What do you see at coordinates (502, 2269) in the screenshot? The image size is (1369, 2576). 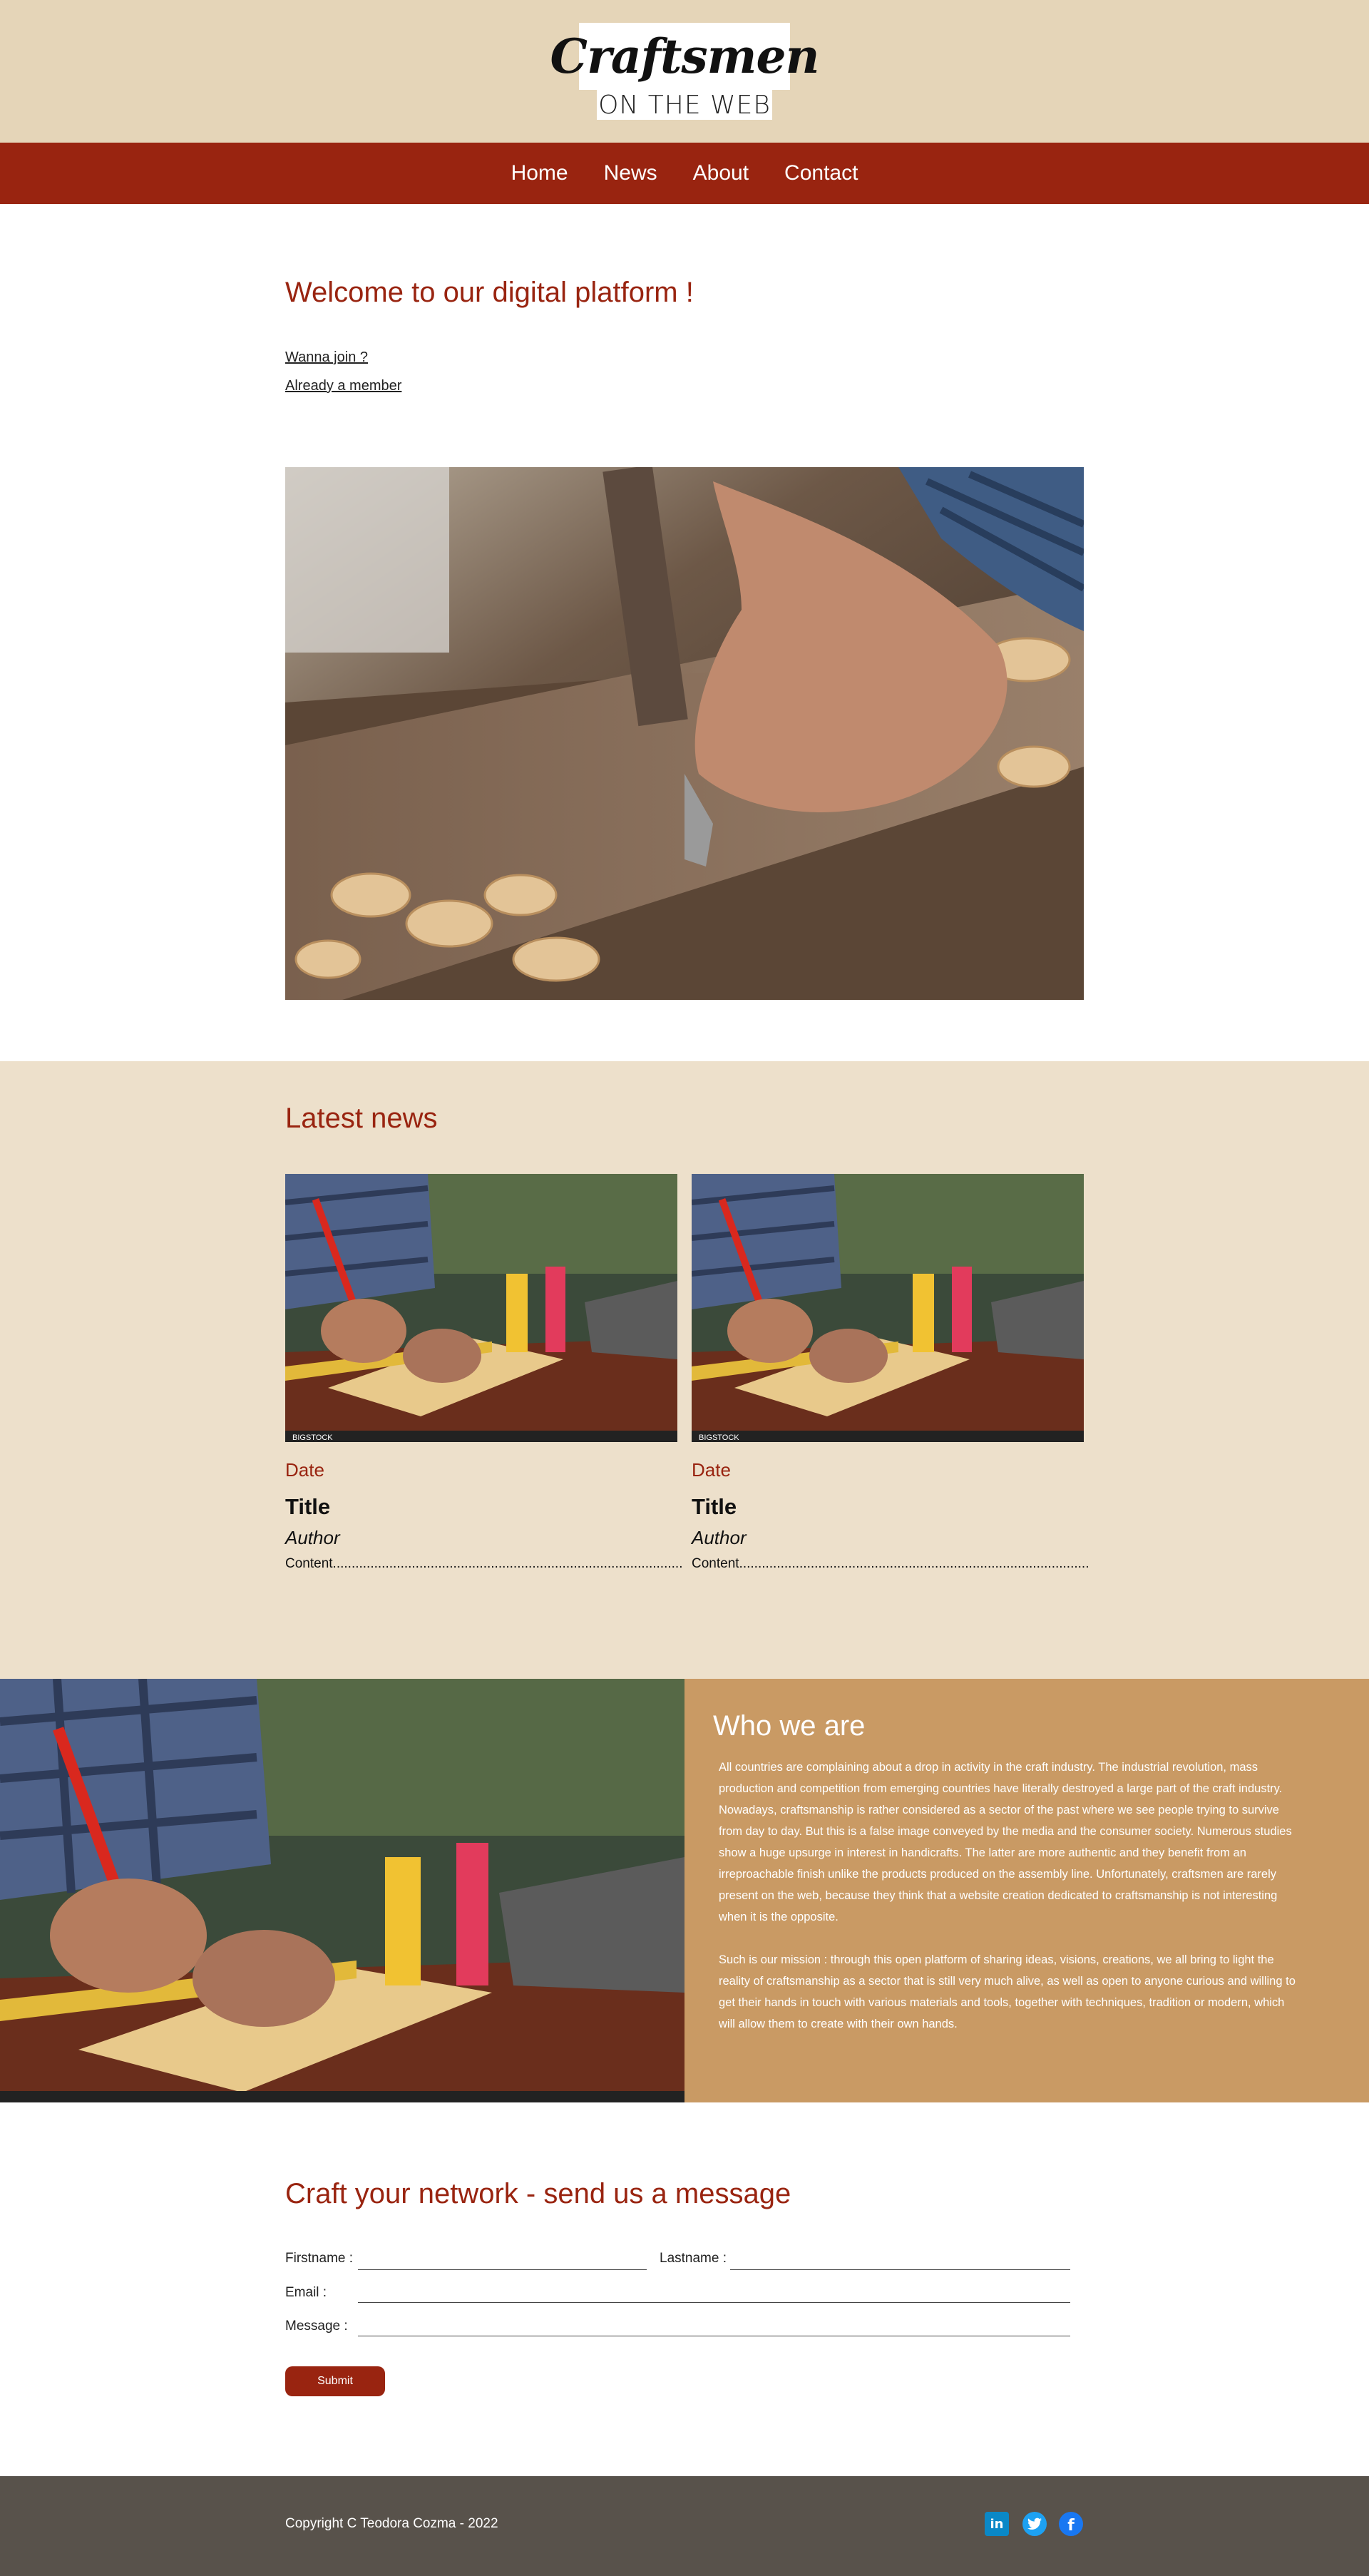 I see `firstname-field` at bounding box center [502, 2269].